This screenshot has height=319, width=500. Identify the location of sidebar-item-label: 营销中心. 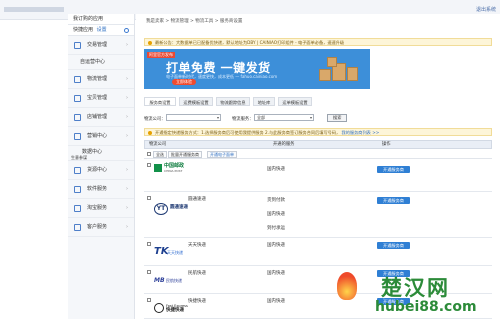
(97, 136).